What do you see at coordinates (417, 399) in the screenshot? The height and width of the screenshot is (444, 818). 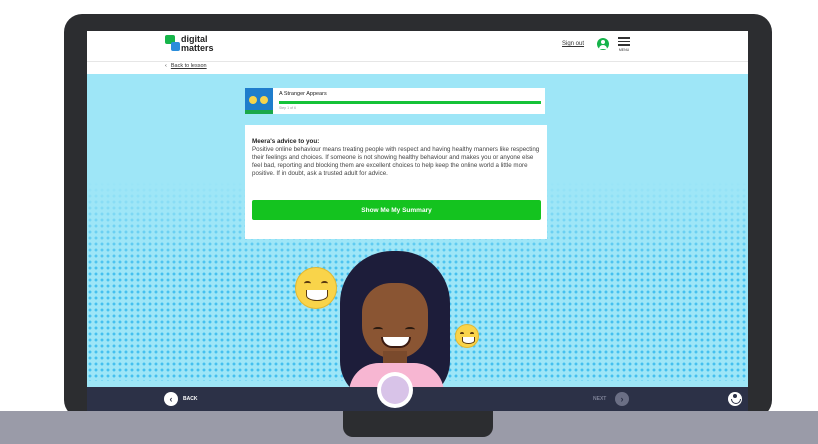 I see `footer-nav: ‹ BACK NEXT ›` at bounding box center [417, 399].